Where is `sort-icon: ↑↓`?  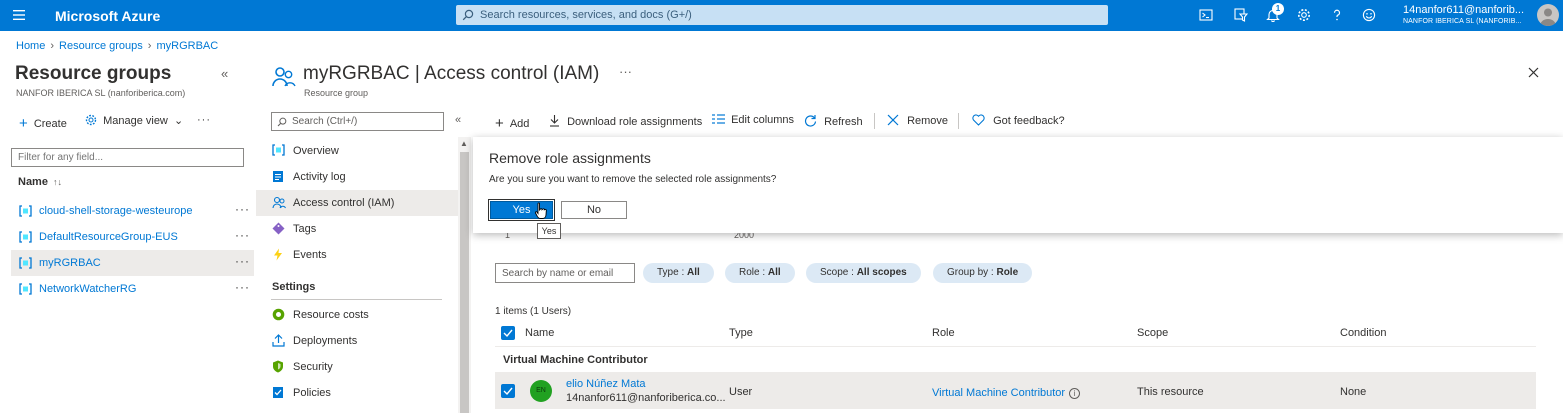
sort-icon: ↑↓ is located at coordinates (57, 182).